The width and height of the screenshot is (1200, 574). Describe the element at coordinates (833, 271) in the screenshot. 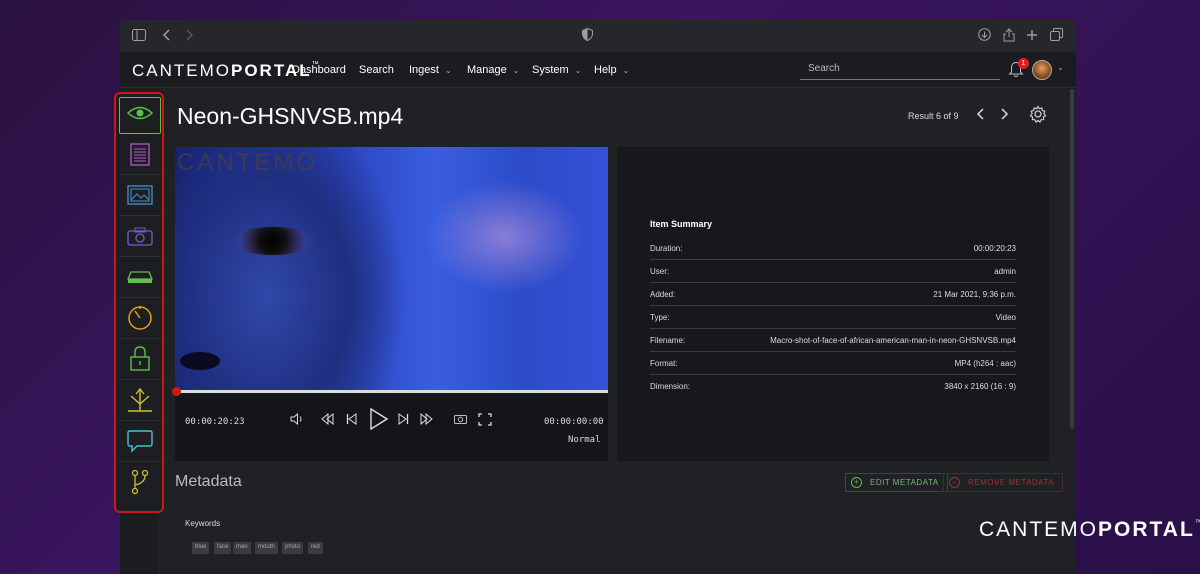

I see `summary-row: User: admin` at that location.